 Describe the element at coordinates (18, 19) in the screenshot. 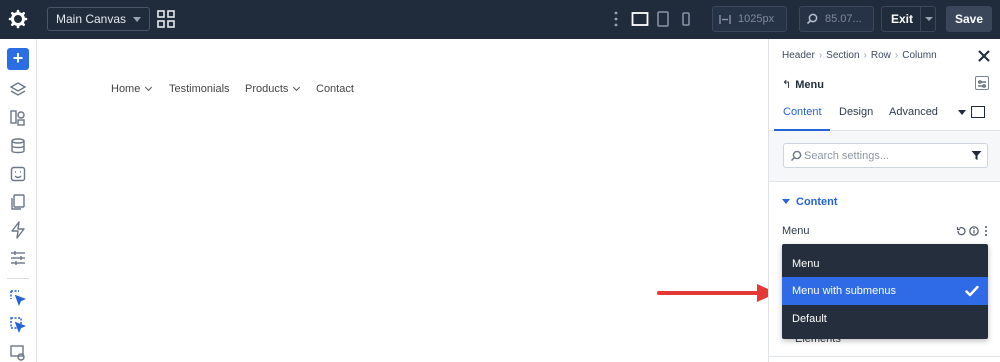

I see `gear-icon` at that location.